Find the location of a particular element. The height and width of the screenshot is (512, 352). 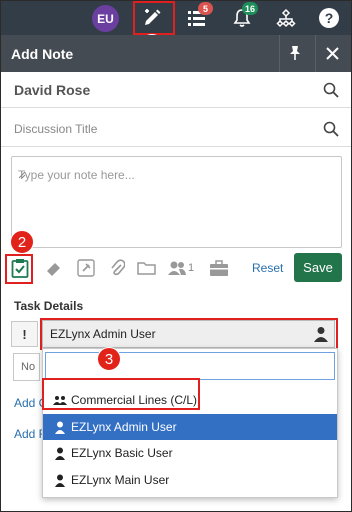

header-divider is located at coordinates (279, 53).